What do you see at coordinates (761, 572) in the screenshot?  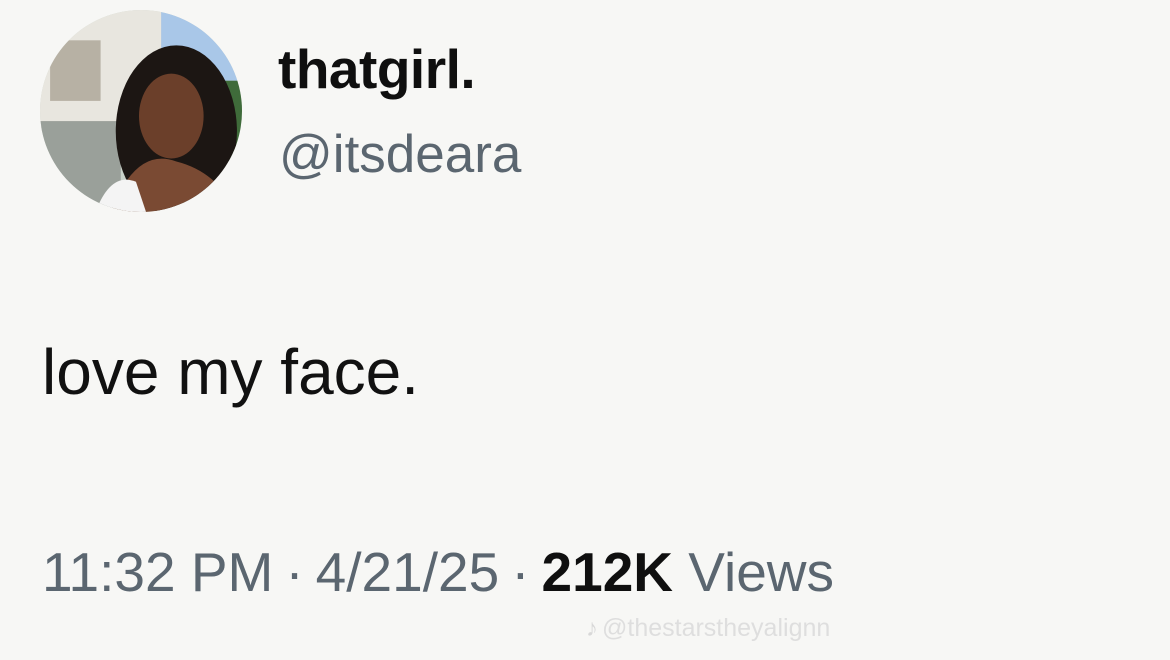 I see `views-label: Views` at bounding box center [761, 572].